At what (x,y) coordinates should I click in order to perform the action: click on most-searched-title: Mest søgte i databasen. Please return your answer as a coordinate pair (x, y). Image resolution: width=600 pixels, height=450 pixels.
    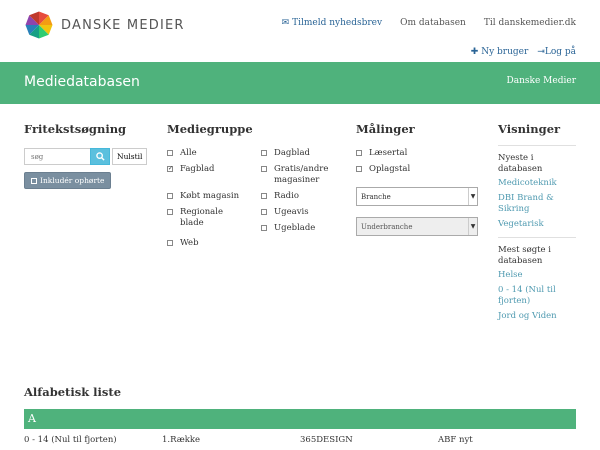
    Looking at the image, I should click on (525, 255).